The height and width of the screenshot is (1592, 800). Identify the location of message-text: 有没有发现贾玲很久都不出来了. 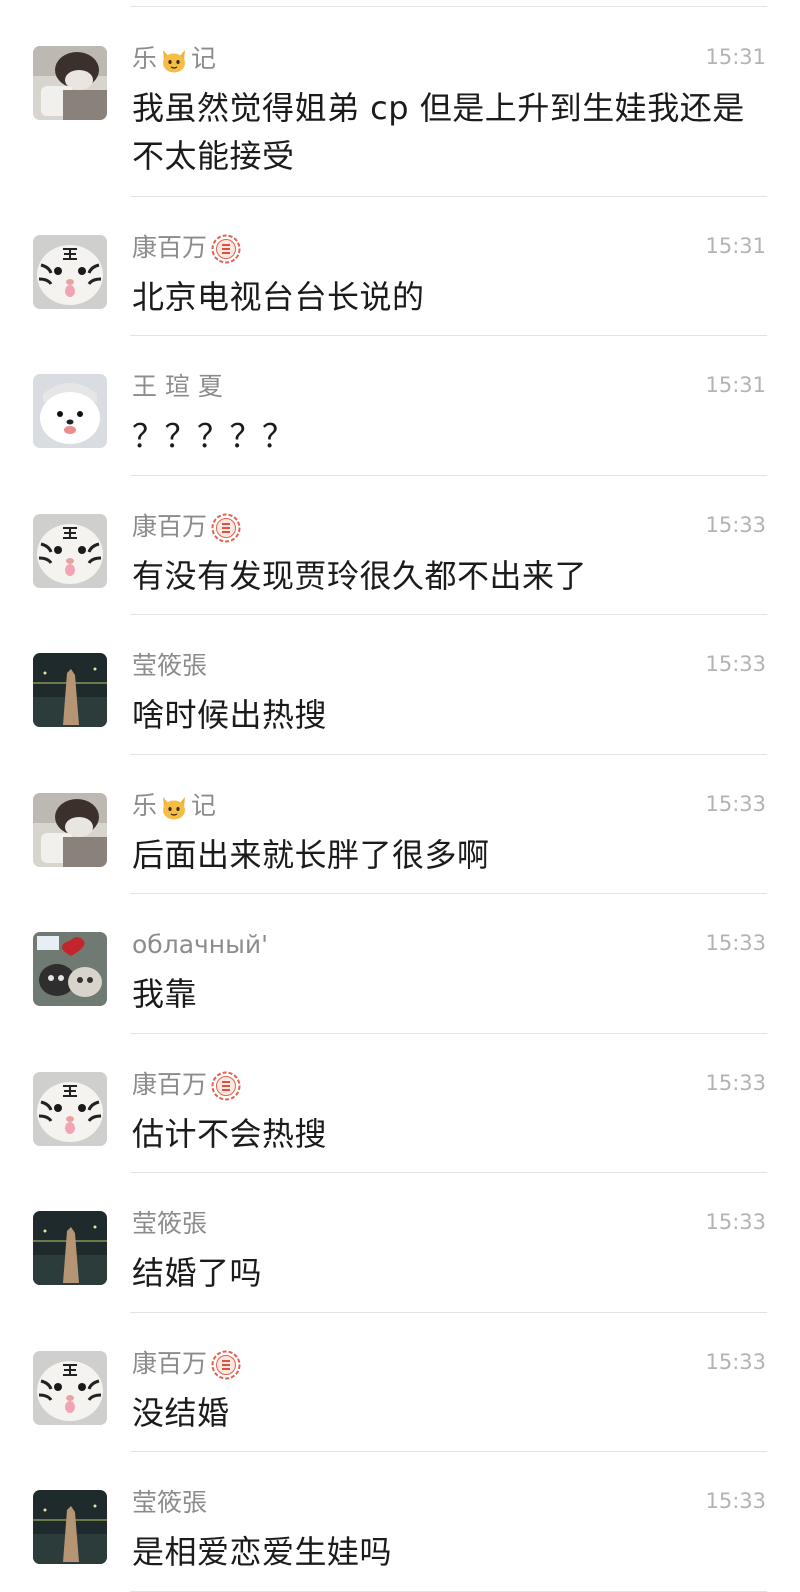
(360, 576).